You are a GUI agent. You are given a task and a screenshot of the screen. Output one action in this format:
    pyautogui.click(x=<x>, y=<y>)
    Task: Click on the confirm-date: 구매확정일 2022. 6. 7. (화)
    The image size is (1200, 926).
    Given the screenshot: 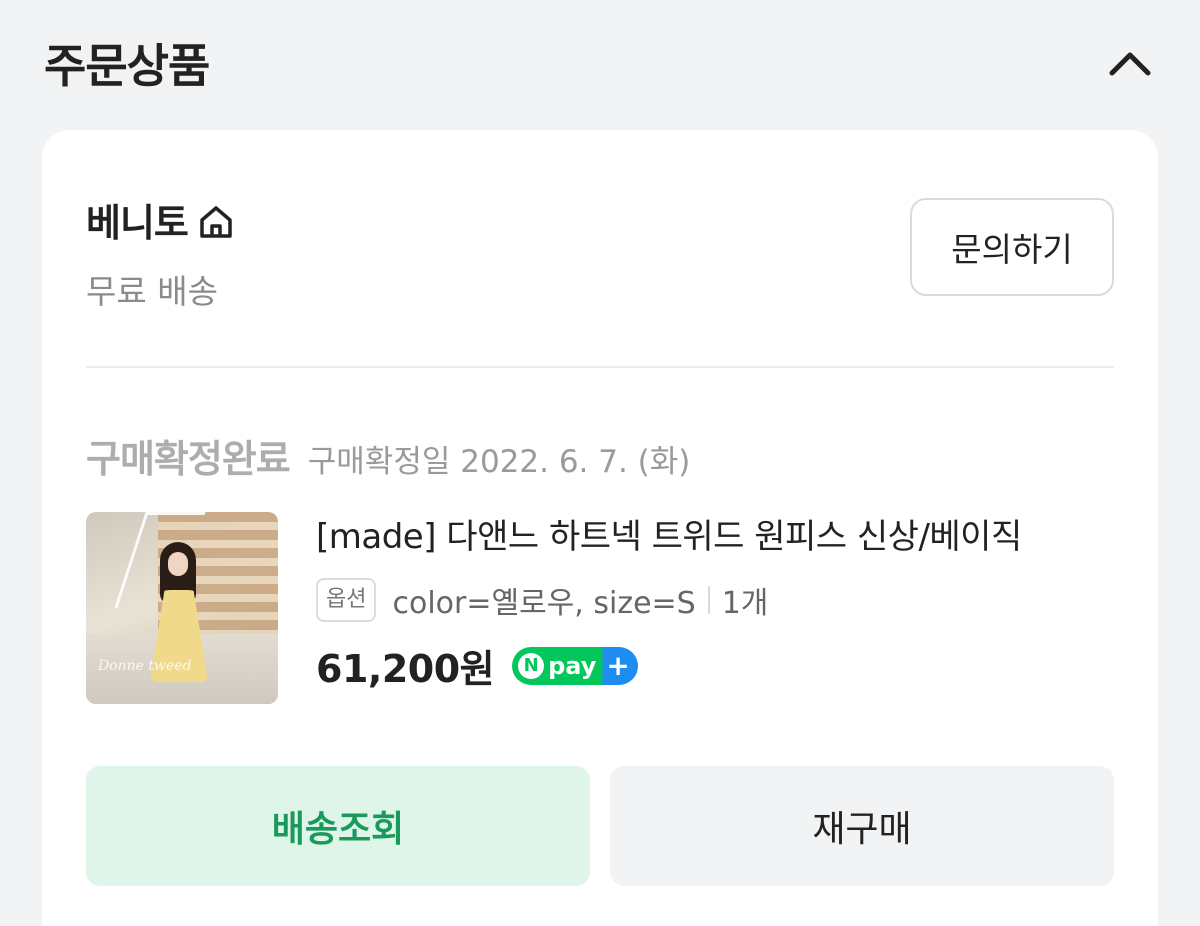 What is the action you would take?
    pyautogui.click(x=499, y=462)
    